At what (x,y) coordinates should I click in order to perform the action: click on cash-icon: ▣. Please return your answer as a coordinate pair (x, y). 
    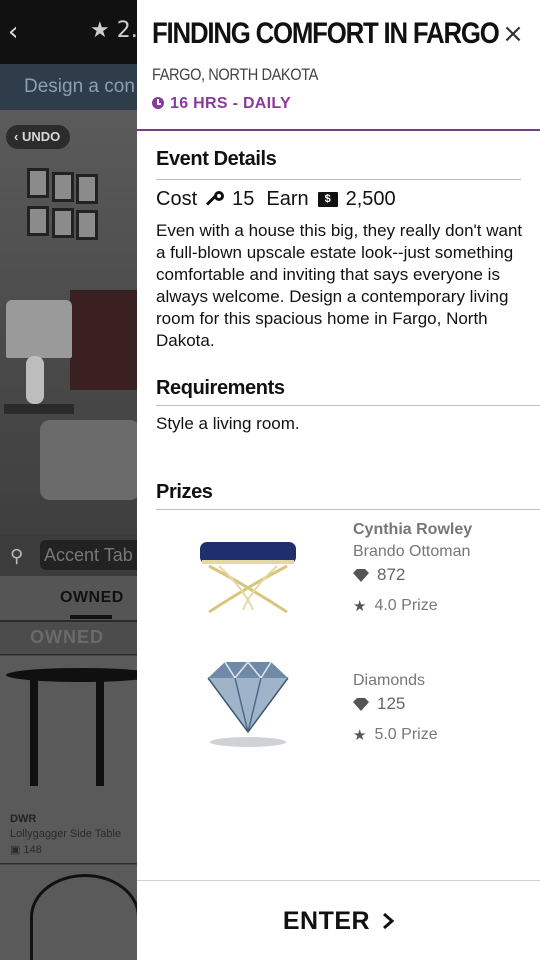
    Looking at the image, I should click on (17, 850).